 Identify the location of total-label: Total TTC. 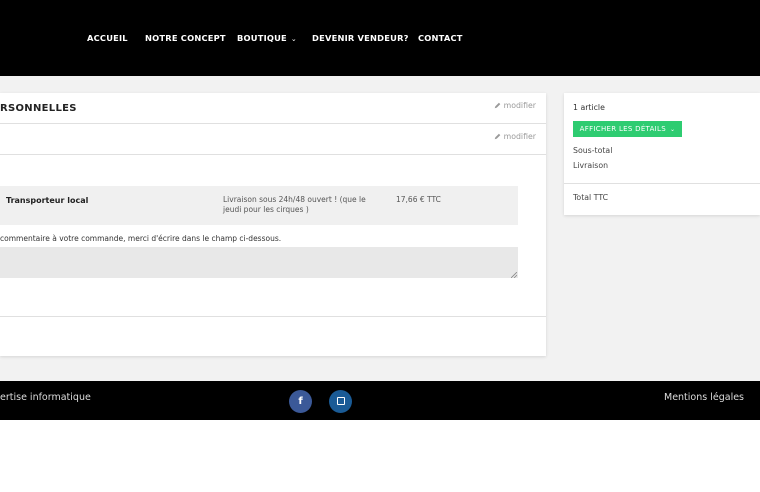
(591, 197).